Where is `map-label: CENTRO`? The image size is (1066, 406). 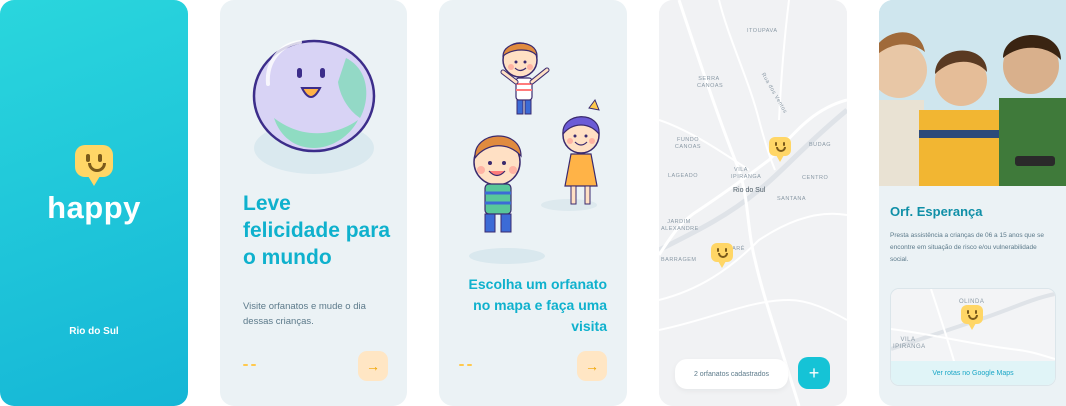 map-label: CENTRO is located at coordinates (815, 178).